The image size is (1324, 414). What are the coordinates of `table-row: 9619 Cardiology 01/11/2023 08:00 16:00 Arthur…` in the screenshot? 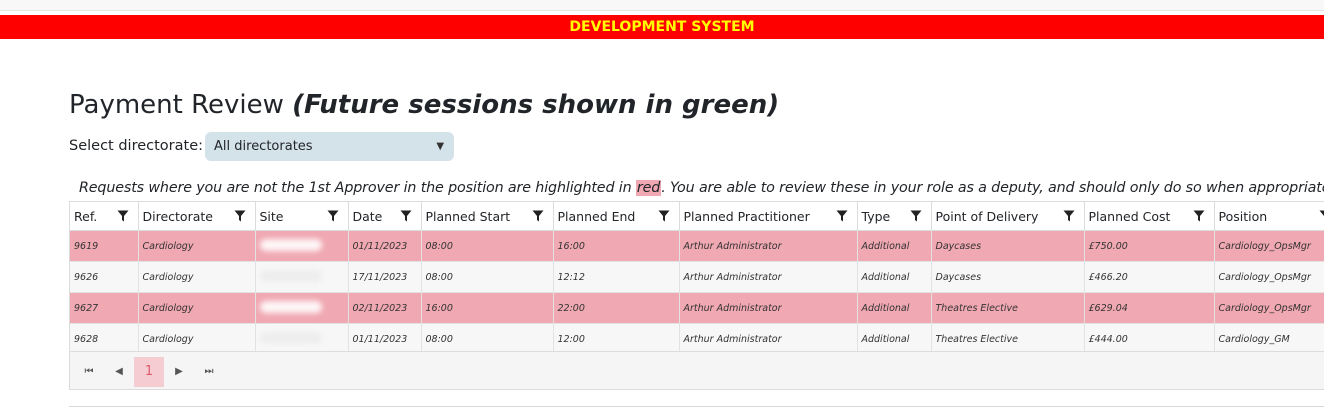 It's located at (697, 246).